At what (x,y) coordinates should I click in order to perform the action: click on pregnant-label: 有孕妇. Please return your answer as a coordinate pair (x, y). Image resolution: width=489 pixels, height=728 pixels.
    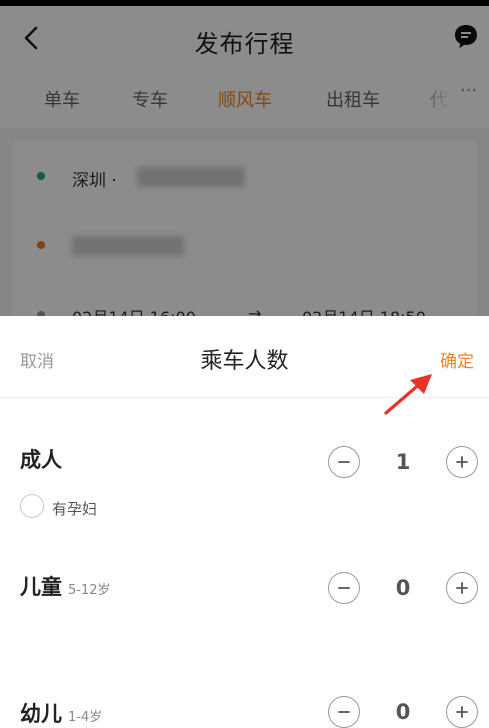
    Looking at the image, I should click on (75, 509).